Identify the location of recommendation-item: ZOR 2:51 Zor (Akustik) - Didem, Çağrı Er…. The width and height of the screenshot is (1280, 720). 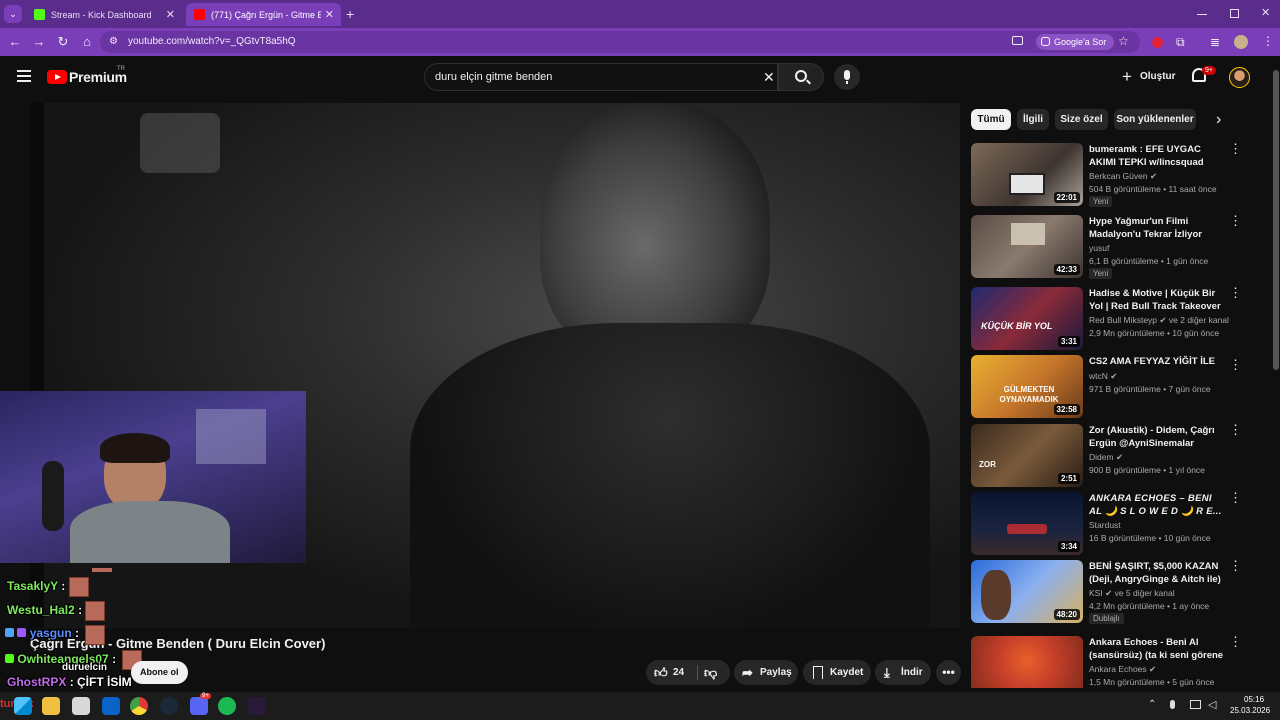
(1106, 455).